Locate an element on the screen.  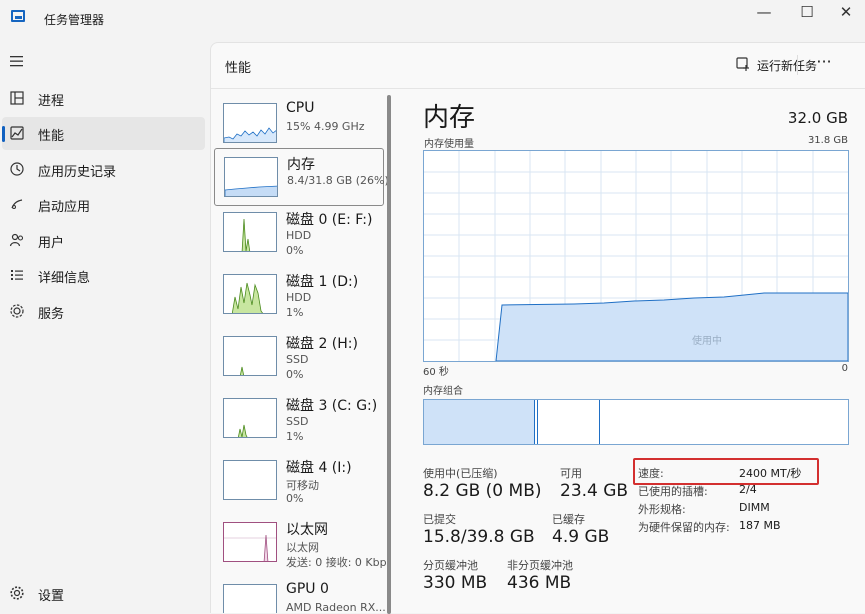
nav-label-startup-apps: 启动应用 is located at coordinates (64, 207).